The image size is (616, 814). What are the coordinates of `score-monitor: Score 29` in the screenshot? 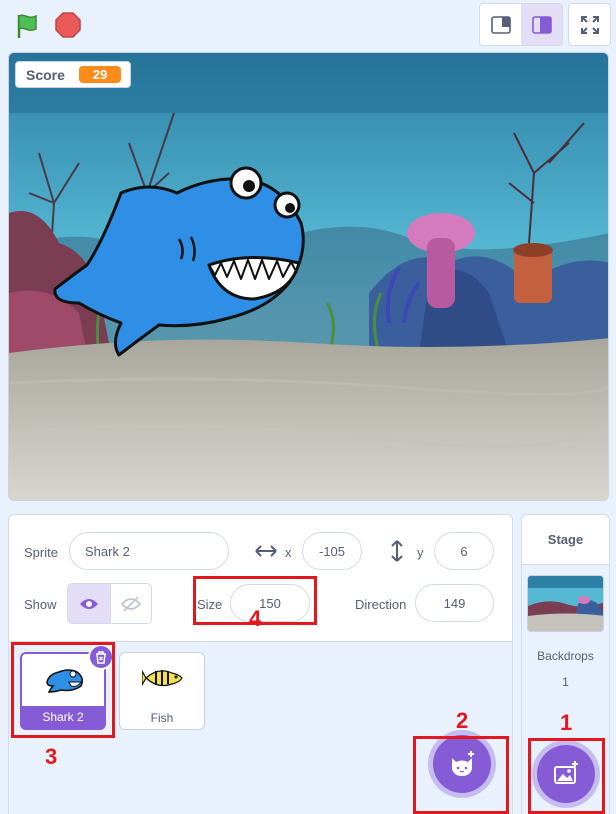 It's located at (73, 74).